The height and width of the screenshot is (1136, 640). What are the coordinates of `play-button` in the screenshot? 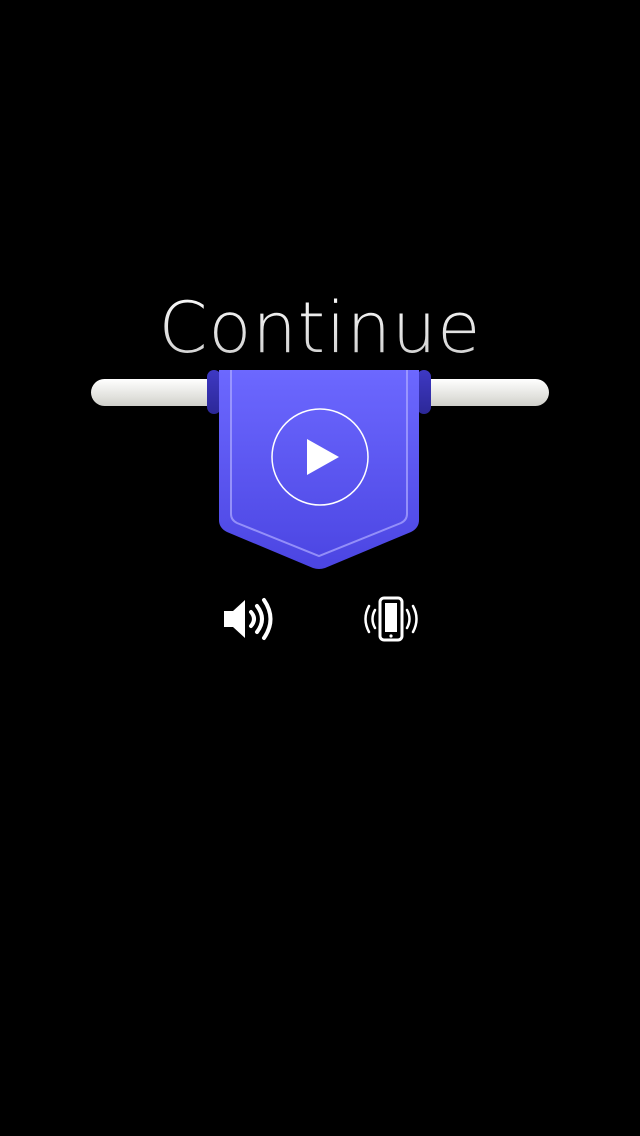 It's located at (320, 457).